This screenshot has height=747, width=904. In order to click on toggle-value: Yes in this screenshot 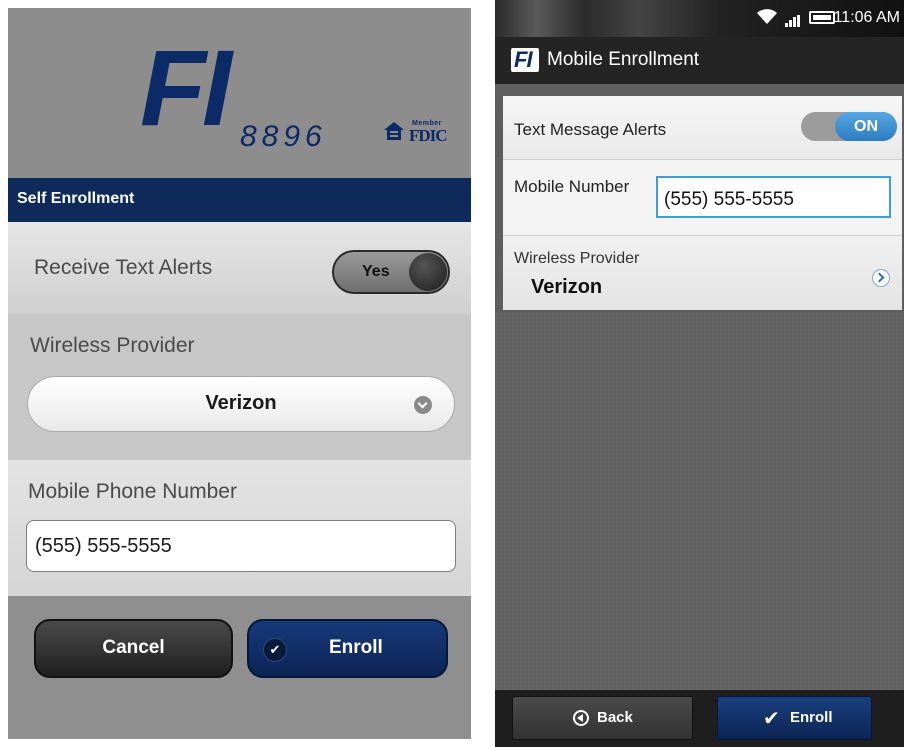, I will do `click(376, 271)`.